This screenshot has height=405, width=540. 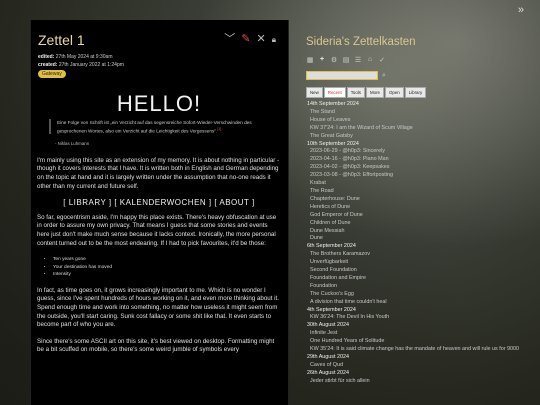 I want to click on recent-item-link: Jeder stirbt für sich allein, so click(x=423, y=382).